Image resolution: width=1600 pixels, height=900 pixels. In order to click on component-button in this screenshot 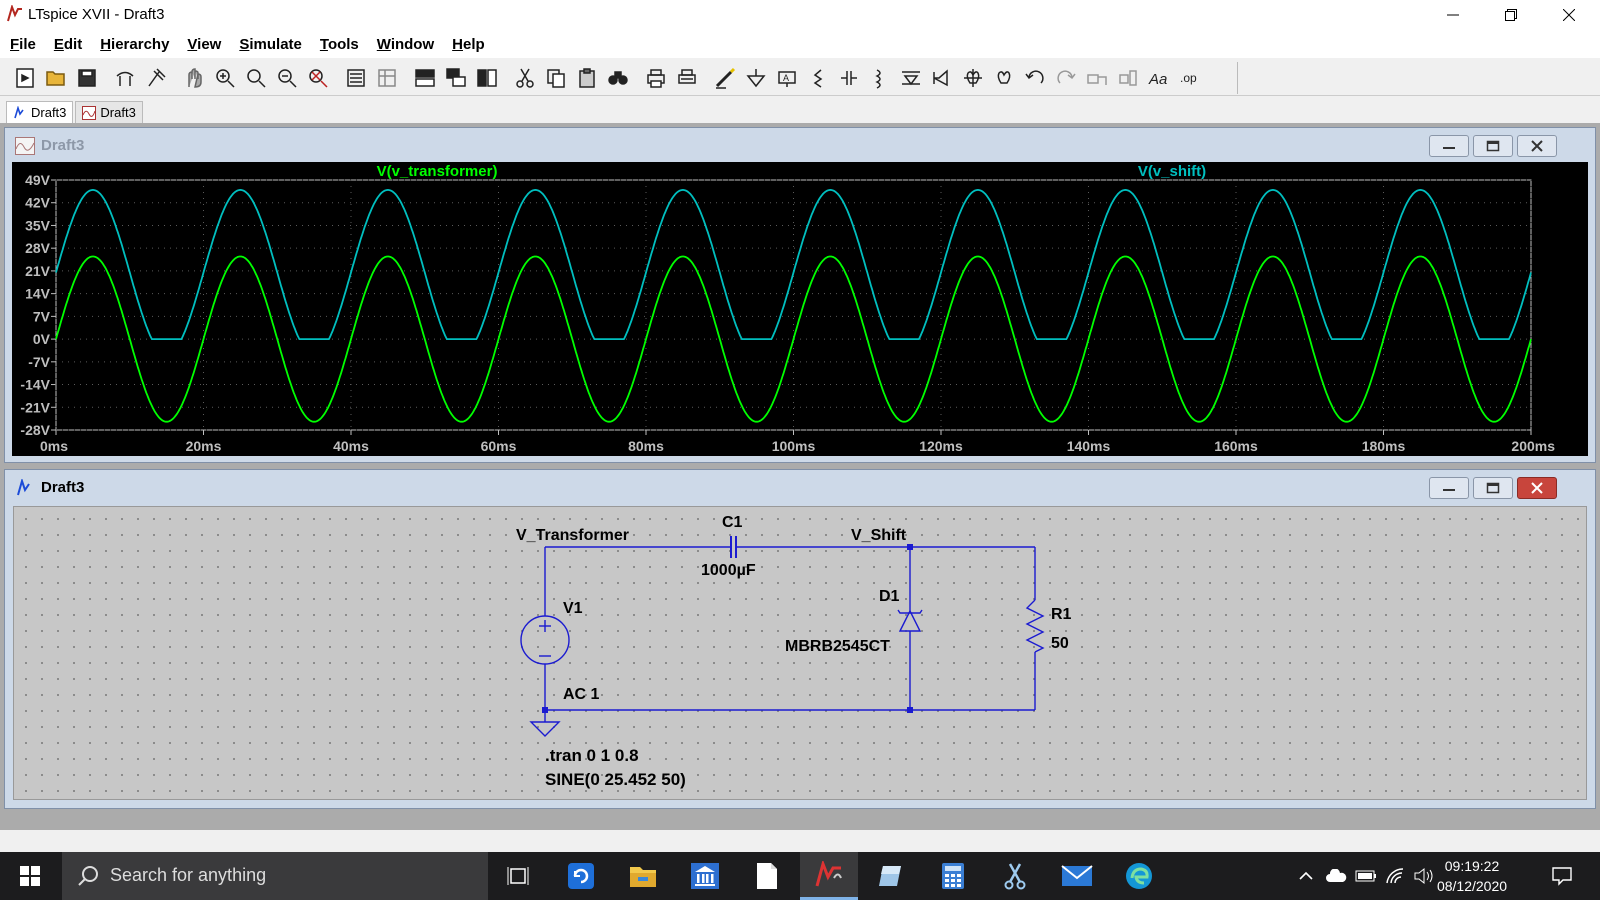, I will do `click(942, 78)`.